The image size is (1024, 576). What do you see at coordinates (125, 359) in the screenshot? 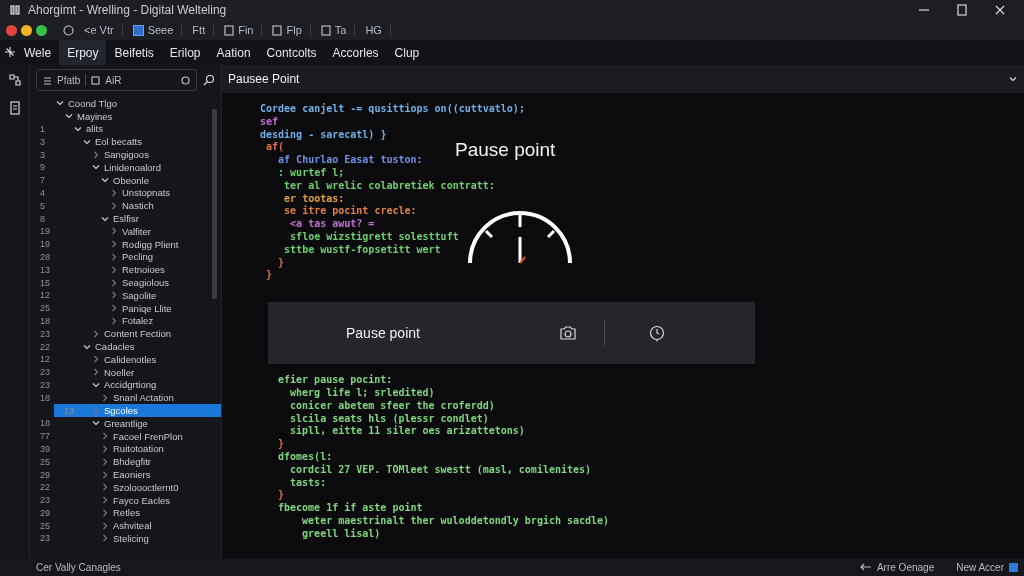
I see `tree-item: 12 Calidenotles` at bounding box center [125, 359].